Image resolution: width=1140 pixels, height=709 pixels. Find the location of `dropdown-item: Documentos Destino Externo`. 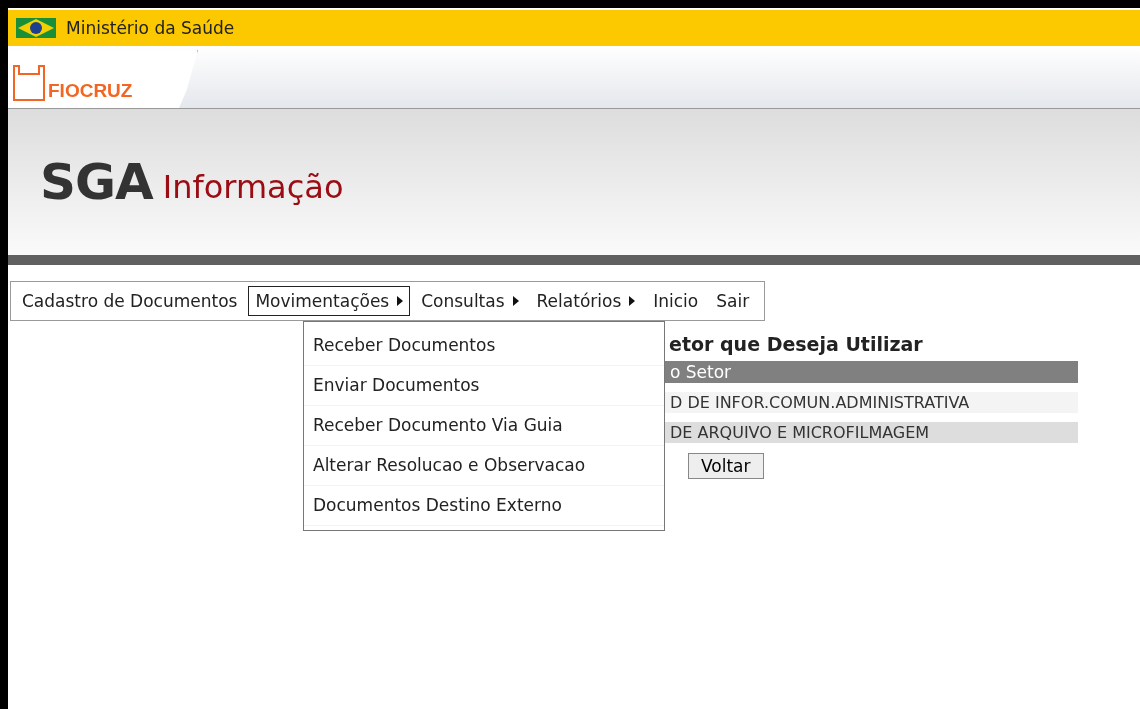

dropdown-item: Documentos Destino Externo is located at coordinates (484, 506).